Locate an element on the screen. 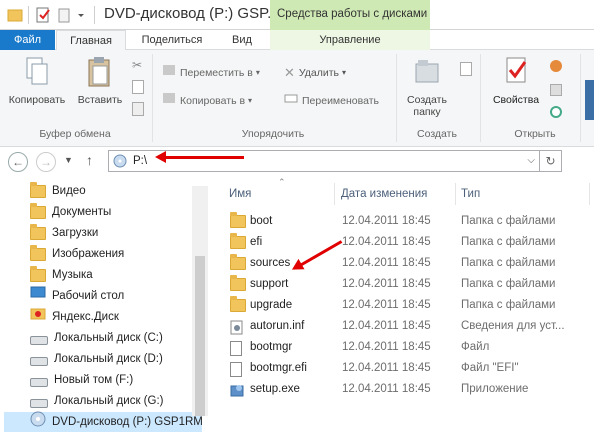 This screenshot has height=437, width=594. nav-item-documents: Документы is located at coordinates (70, 212).